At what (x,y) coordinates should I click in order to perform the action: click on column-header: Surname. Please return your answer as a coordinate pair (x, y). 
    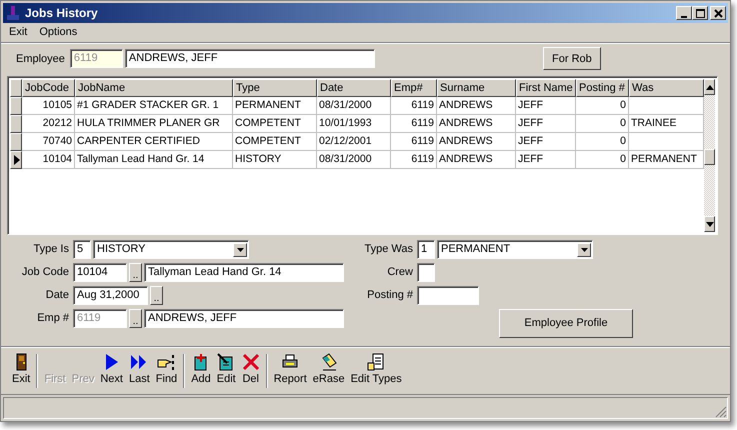
    Looking at the image, I should click on (476, 88).